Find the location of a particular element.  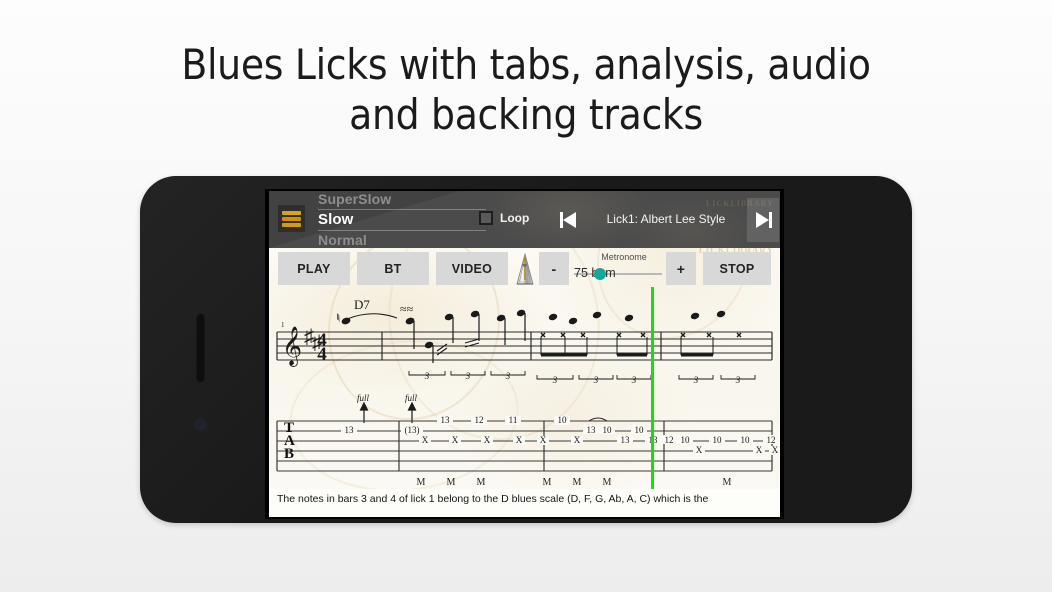

speed-option-superslow: SuperSlow is located at coordinates (402, 199).